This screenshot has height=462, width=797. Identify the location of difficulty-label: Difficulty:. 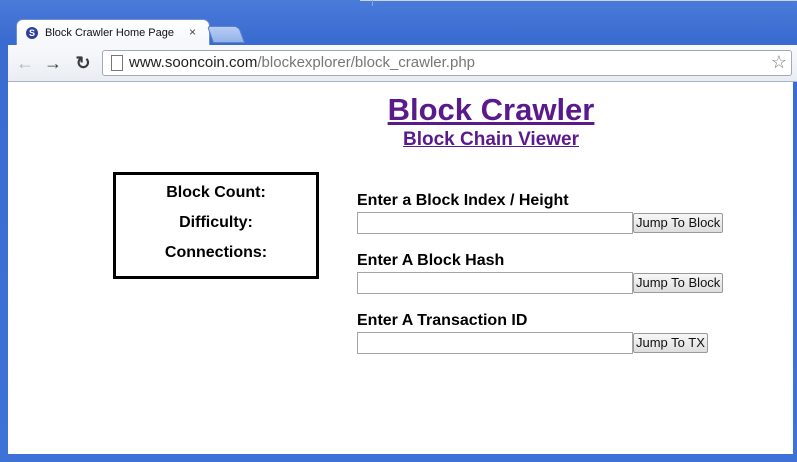
(216, 222).